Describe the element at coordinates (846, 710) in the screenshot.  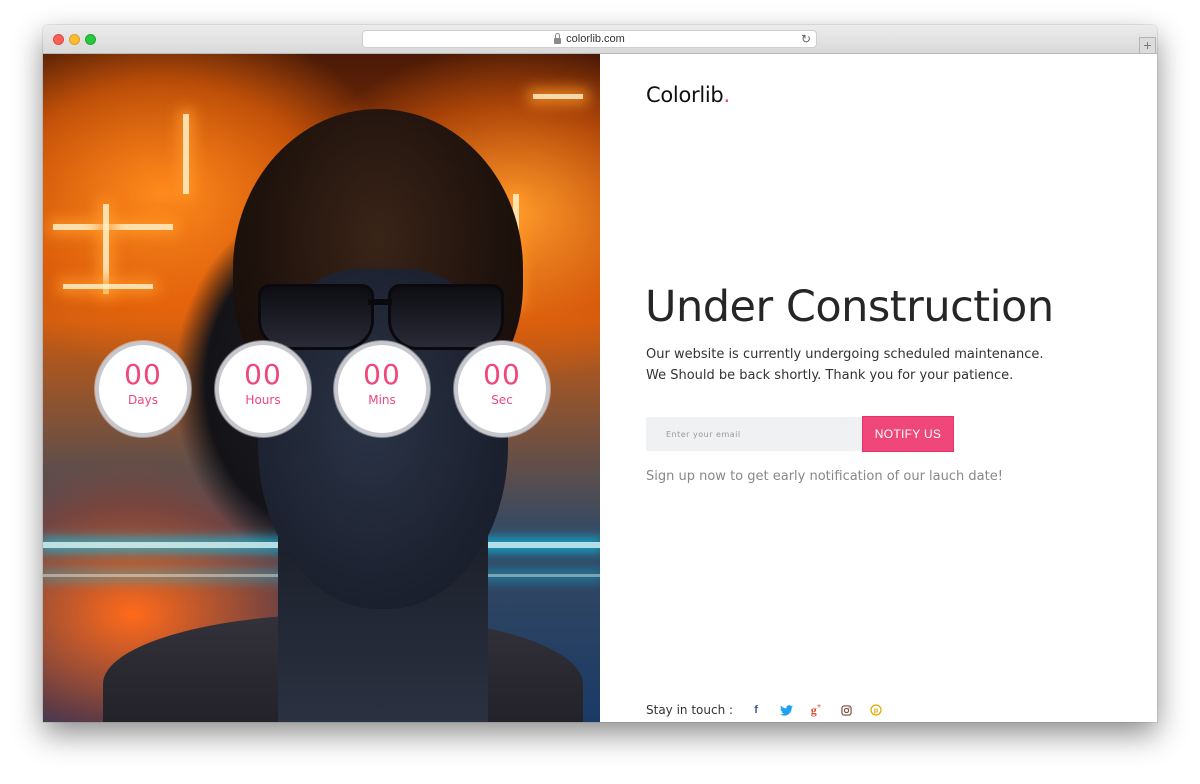
I see `instagram-icon` at that location.